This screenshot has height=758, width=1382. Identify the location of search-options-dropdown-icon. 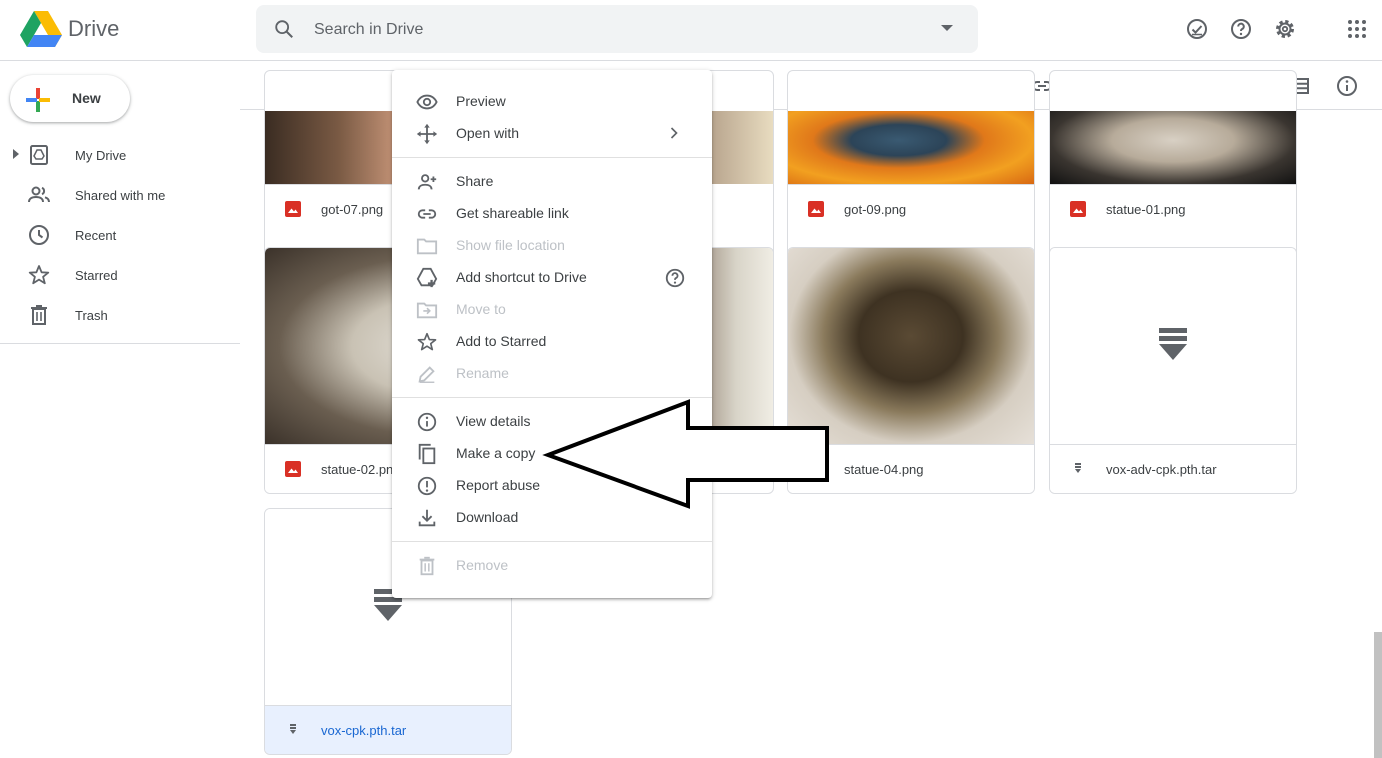
(947, 28).